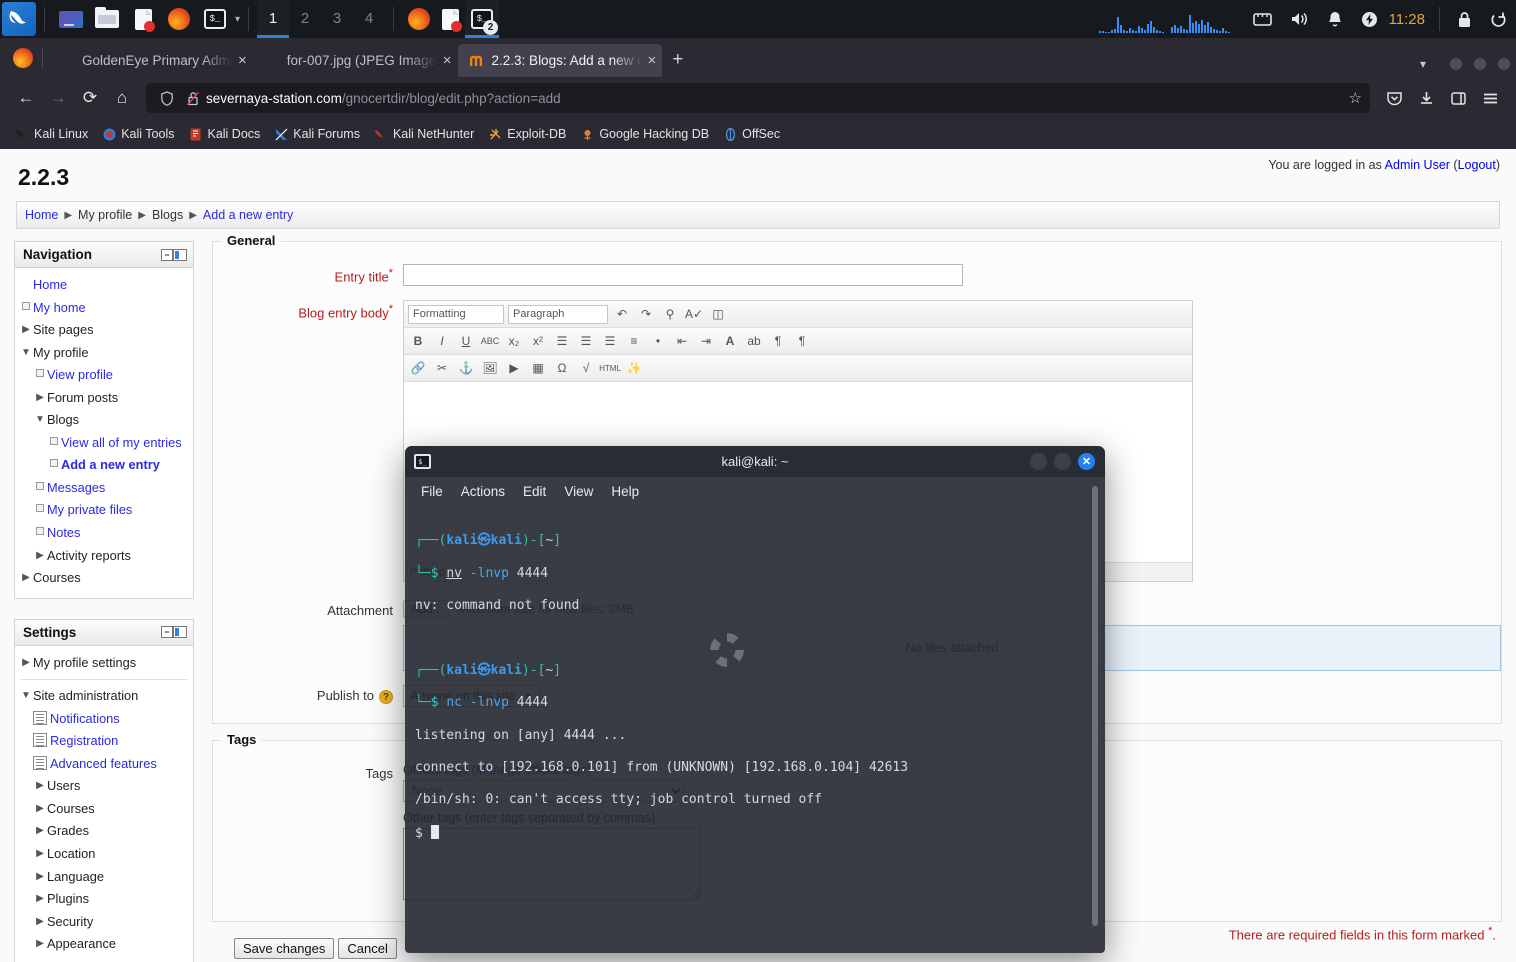 Image resolution: width=1516 pixels, height=962 pixels. What do you see at coordinates (224, 134) in the screenshot?
I see `bookmark-kali-docs: Kali Docs` at bounding box center [224, 134].